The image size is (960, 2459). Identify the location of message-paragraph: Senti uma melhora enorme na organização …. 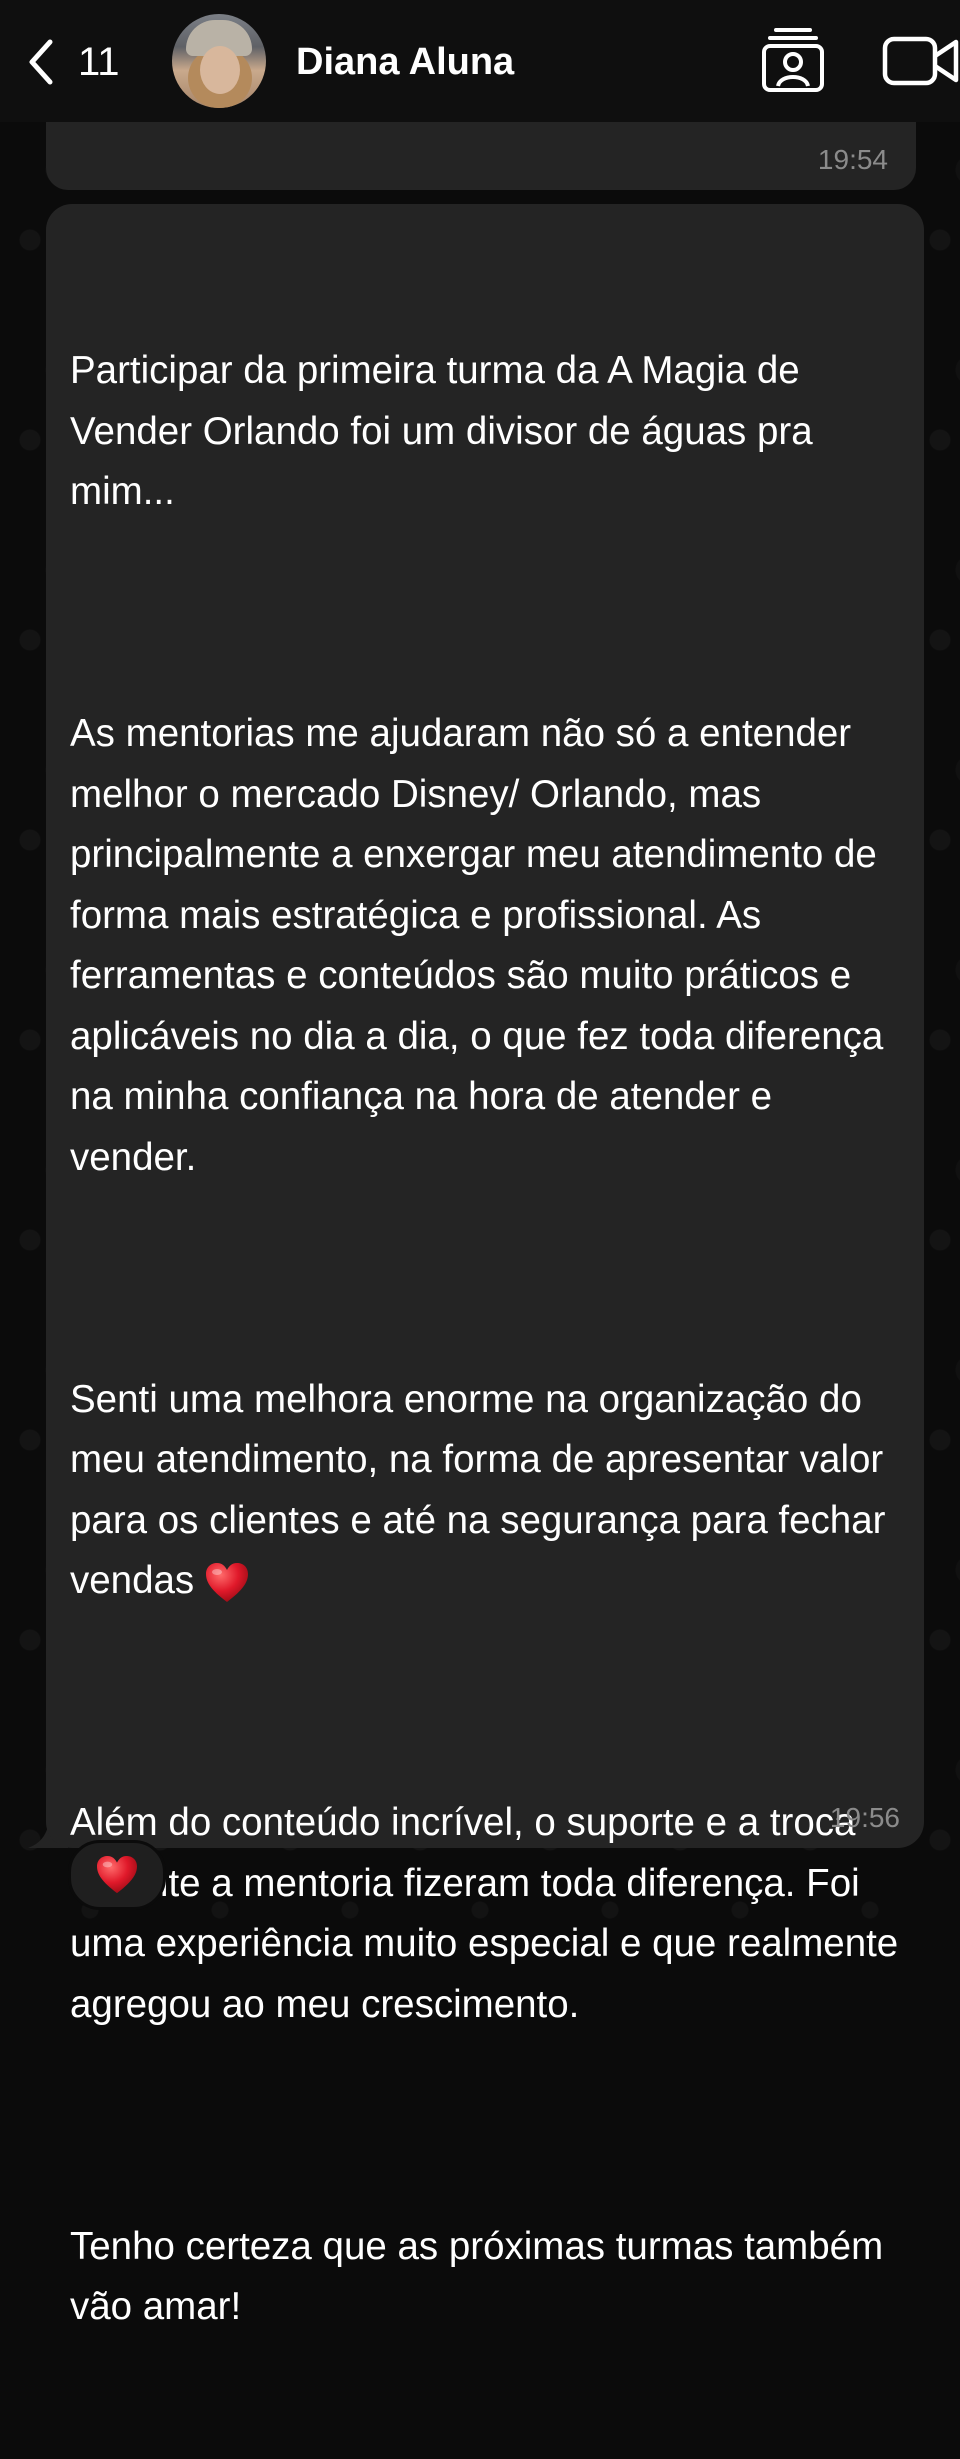
(485, 1491).